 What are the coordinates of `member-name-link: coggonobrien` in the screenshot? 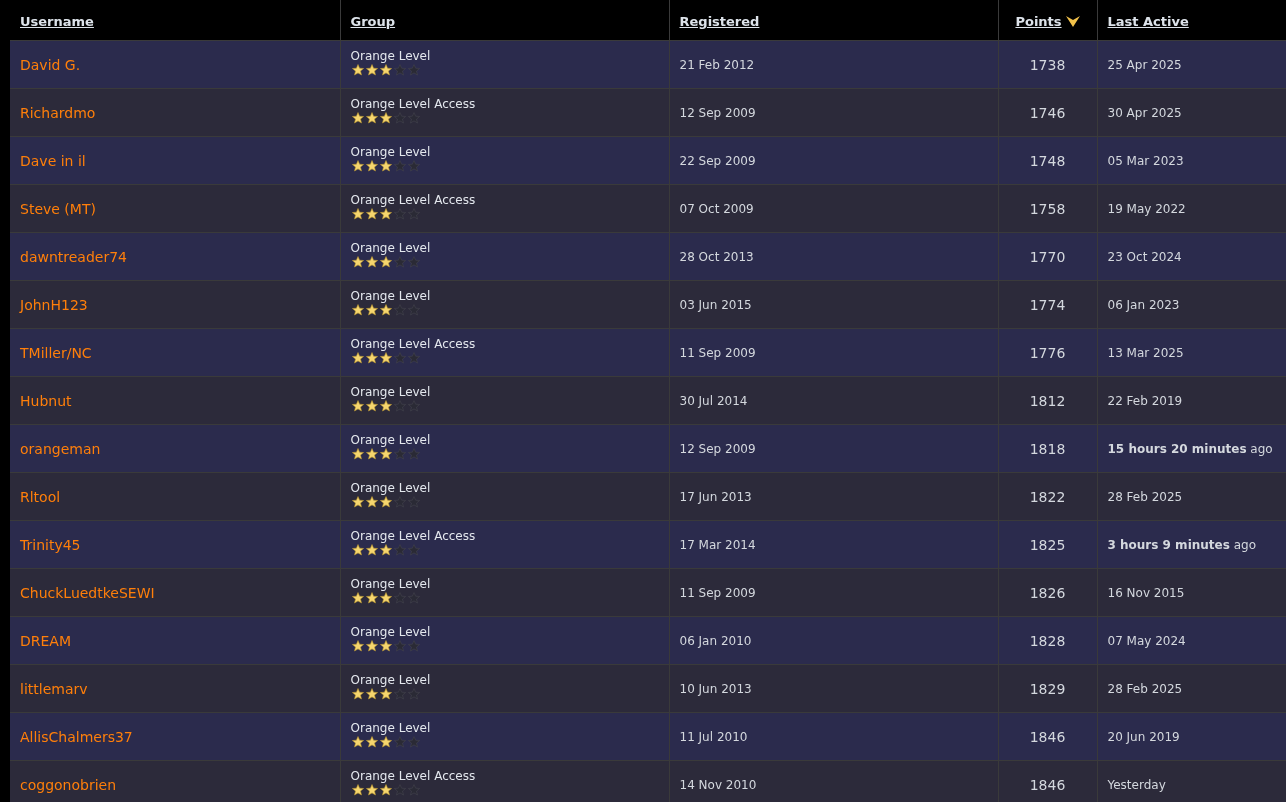 It's located at (68, 784).